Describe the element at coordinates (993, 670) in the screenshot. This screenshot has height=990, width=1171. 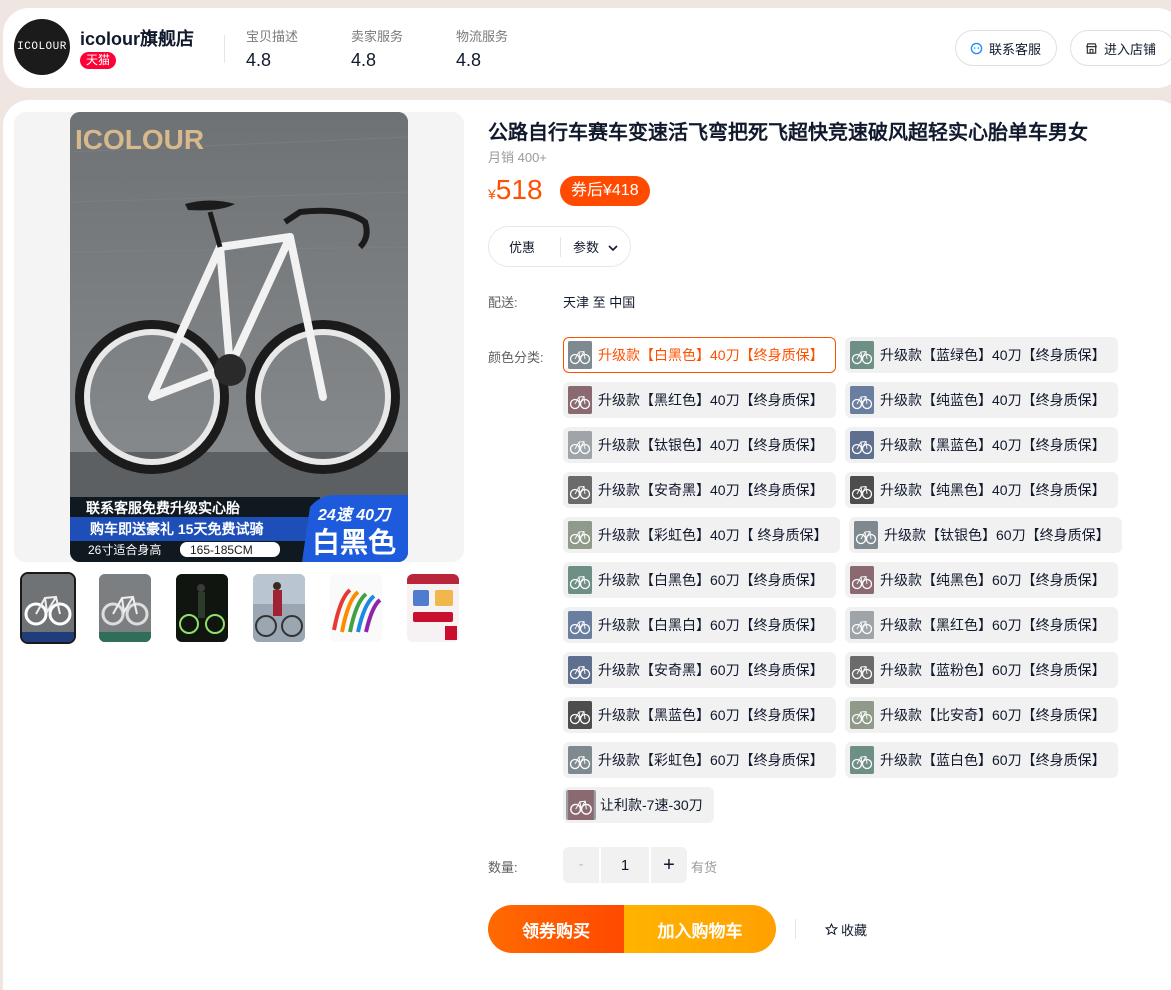
I see `sku-option-label: 升级款【蓝粉色】60刀【终身质保】` at that location.